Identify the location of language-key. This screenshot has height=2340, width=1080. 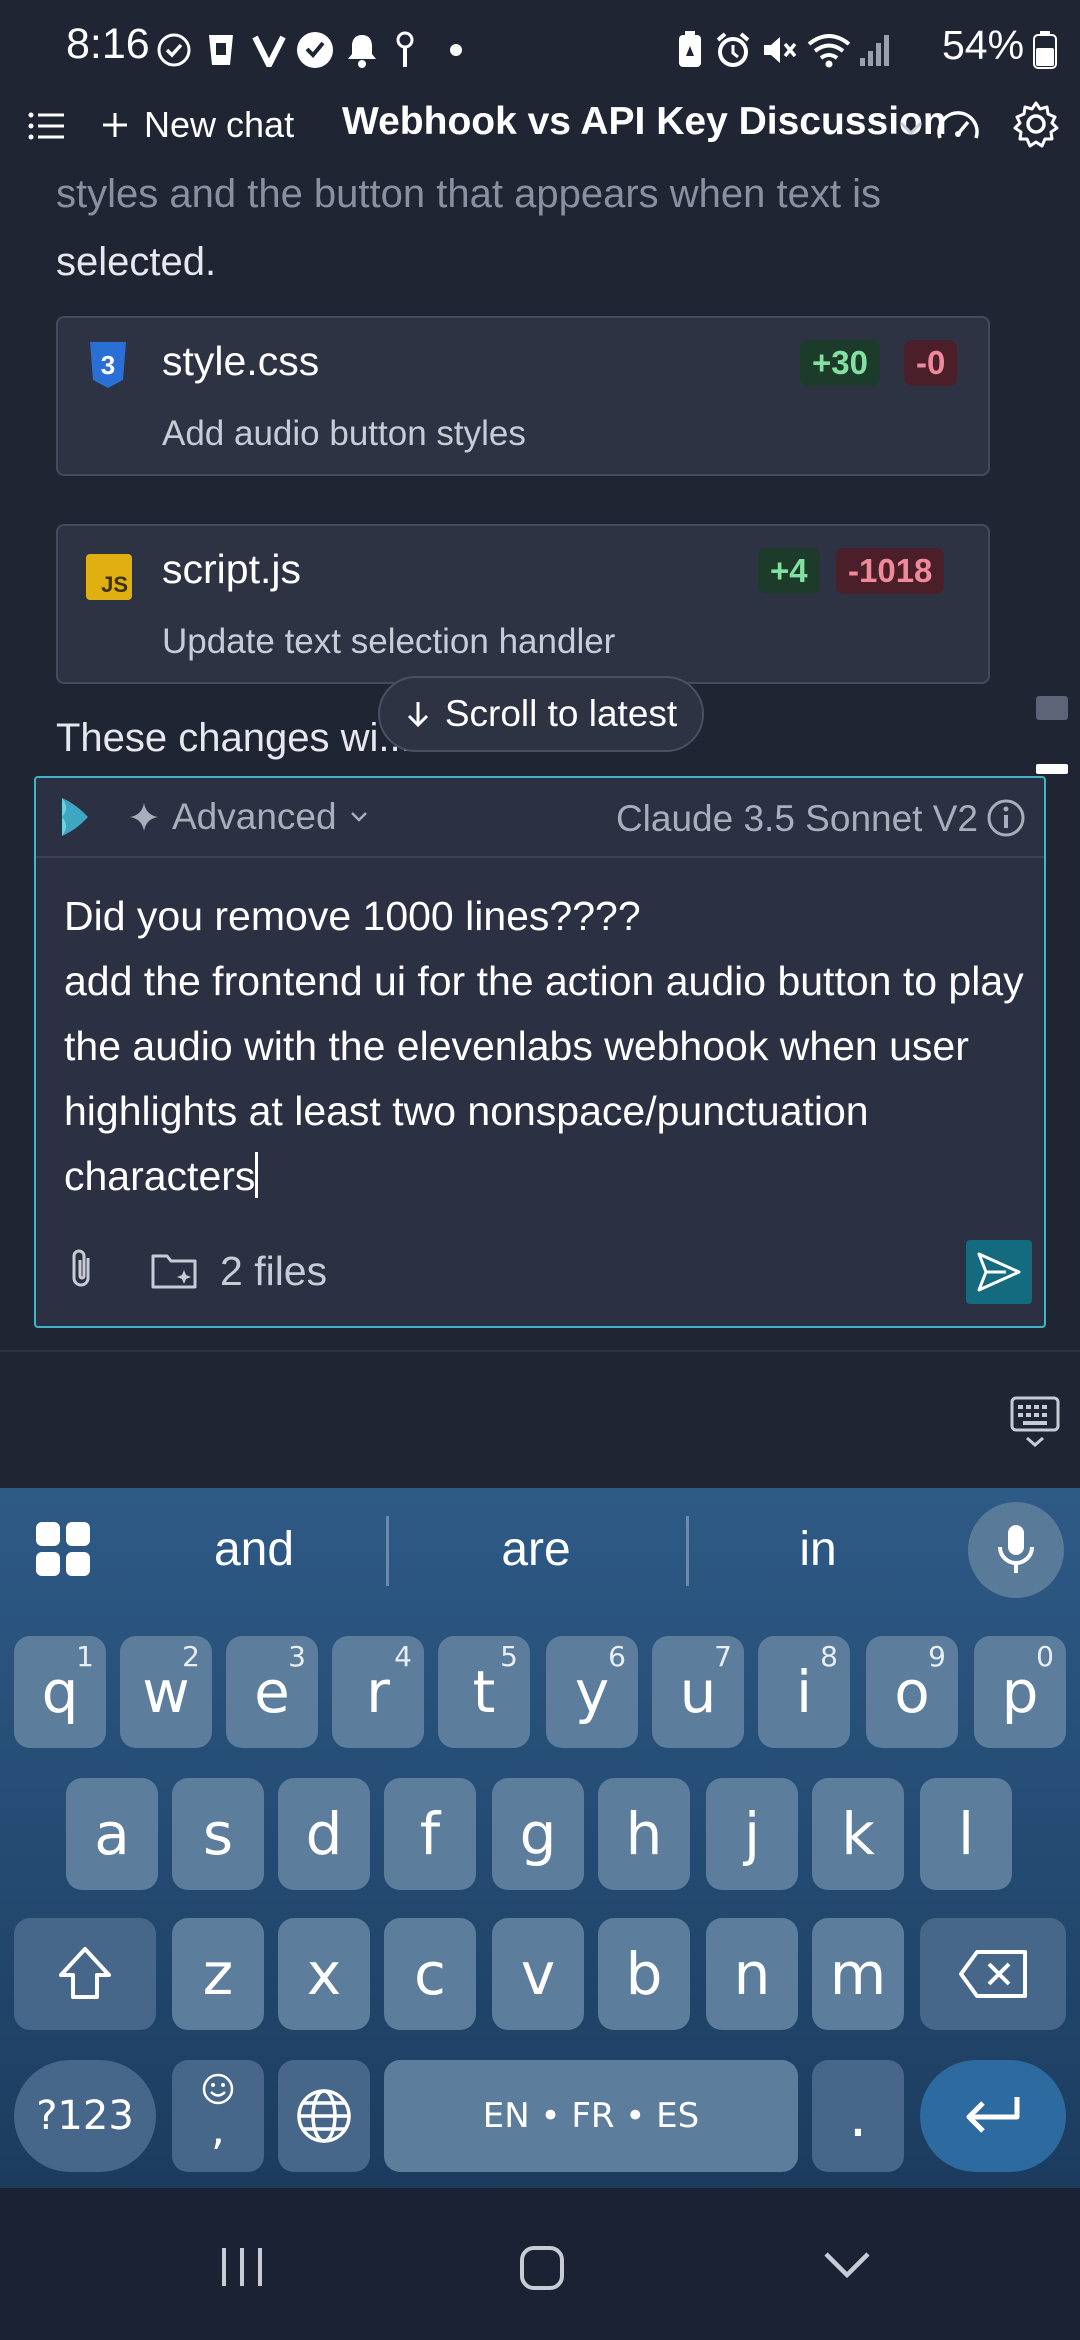
(324, 2116).